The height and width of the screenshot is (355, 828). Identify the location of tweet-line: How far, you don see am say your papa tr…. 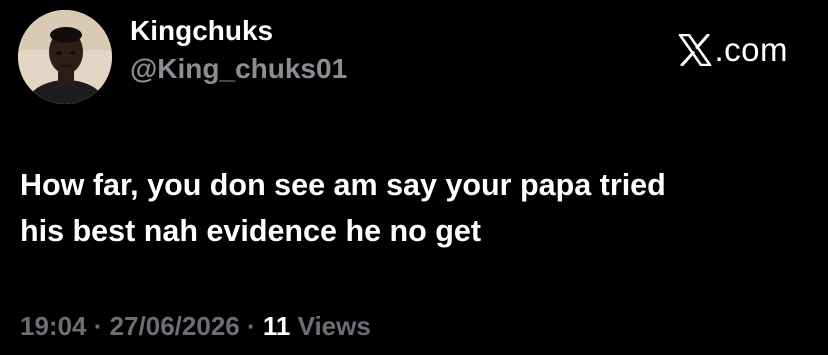
(343, 185).